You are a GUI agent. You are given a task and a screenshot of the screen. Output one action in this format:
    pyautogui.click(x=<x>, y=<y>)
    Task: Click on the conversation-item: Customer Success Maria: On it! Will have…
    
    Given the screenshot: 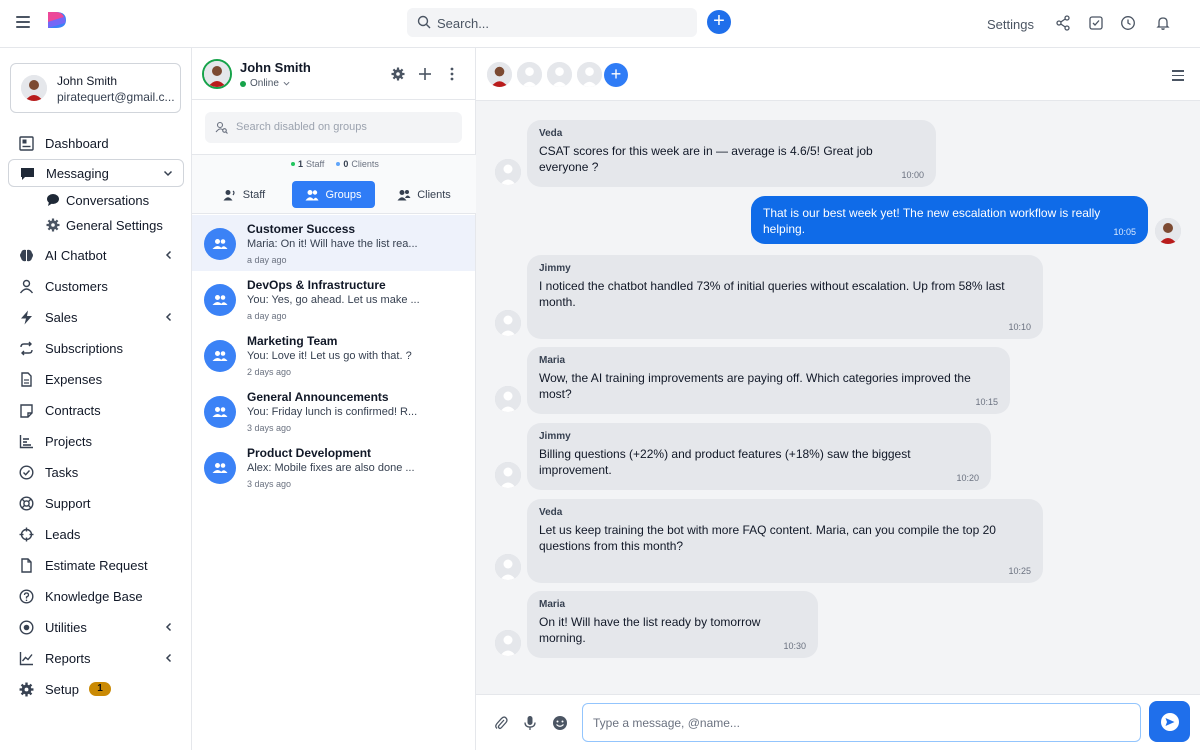 What is the action you would take?
    pyautogui.click(x=333, y=243)
    